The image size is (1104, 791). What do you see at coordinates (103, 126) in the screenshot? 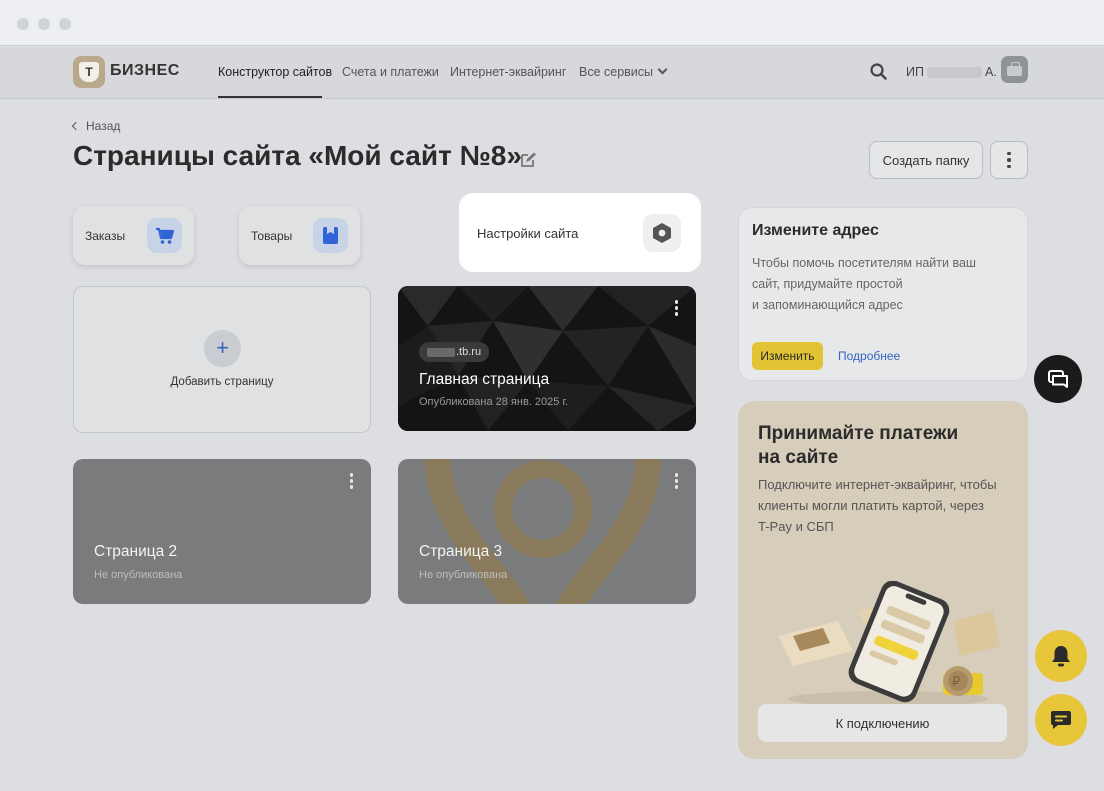
I see `back-label: Назад` at bounding box center [103, 126].